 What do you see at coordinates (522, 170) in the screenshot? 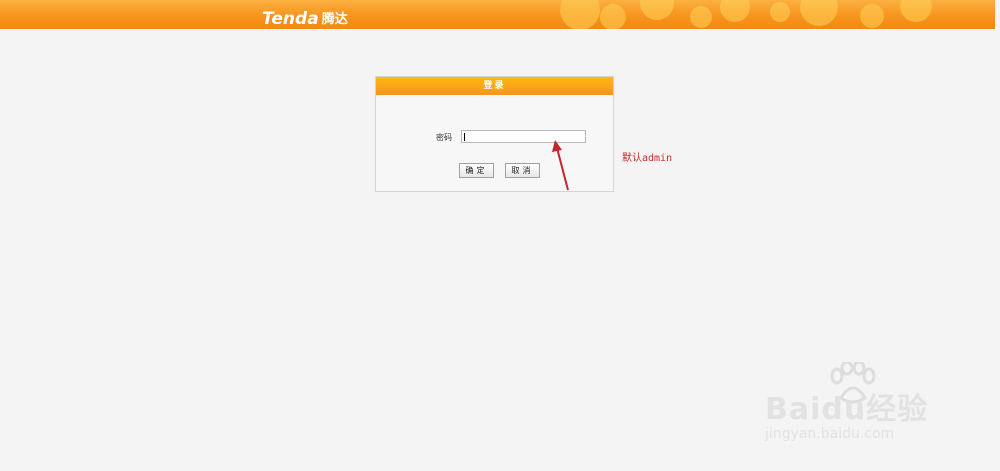
I see `cancel-button: 取消` at bounding box center [522, 170].